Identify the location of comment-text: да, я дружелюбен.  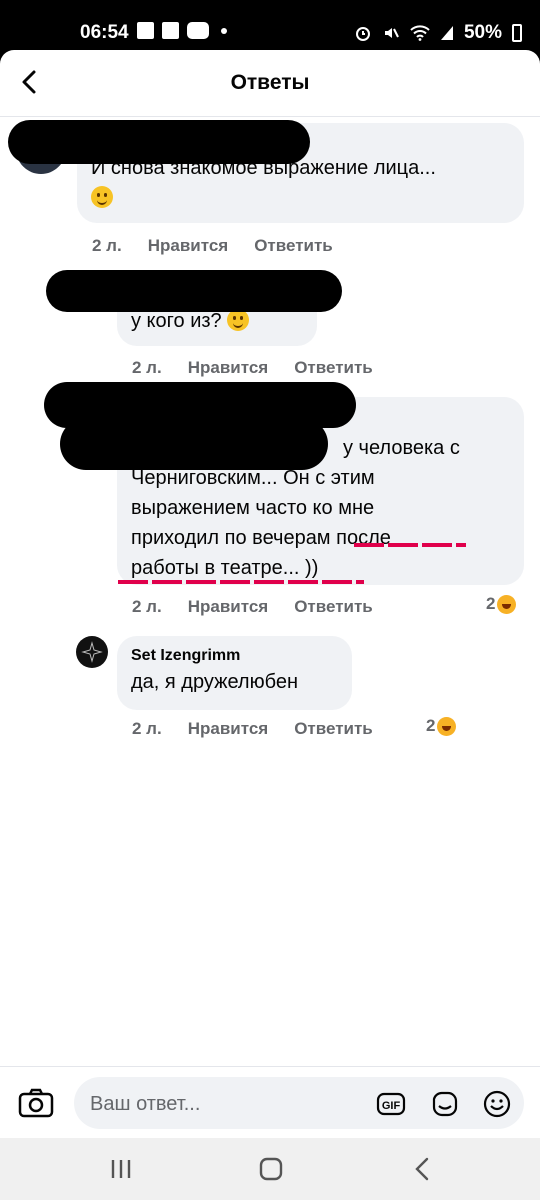
(214, 682).